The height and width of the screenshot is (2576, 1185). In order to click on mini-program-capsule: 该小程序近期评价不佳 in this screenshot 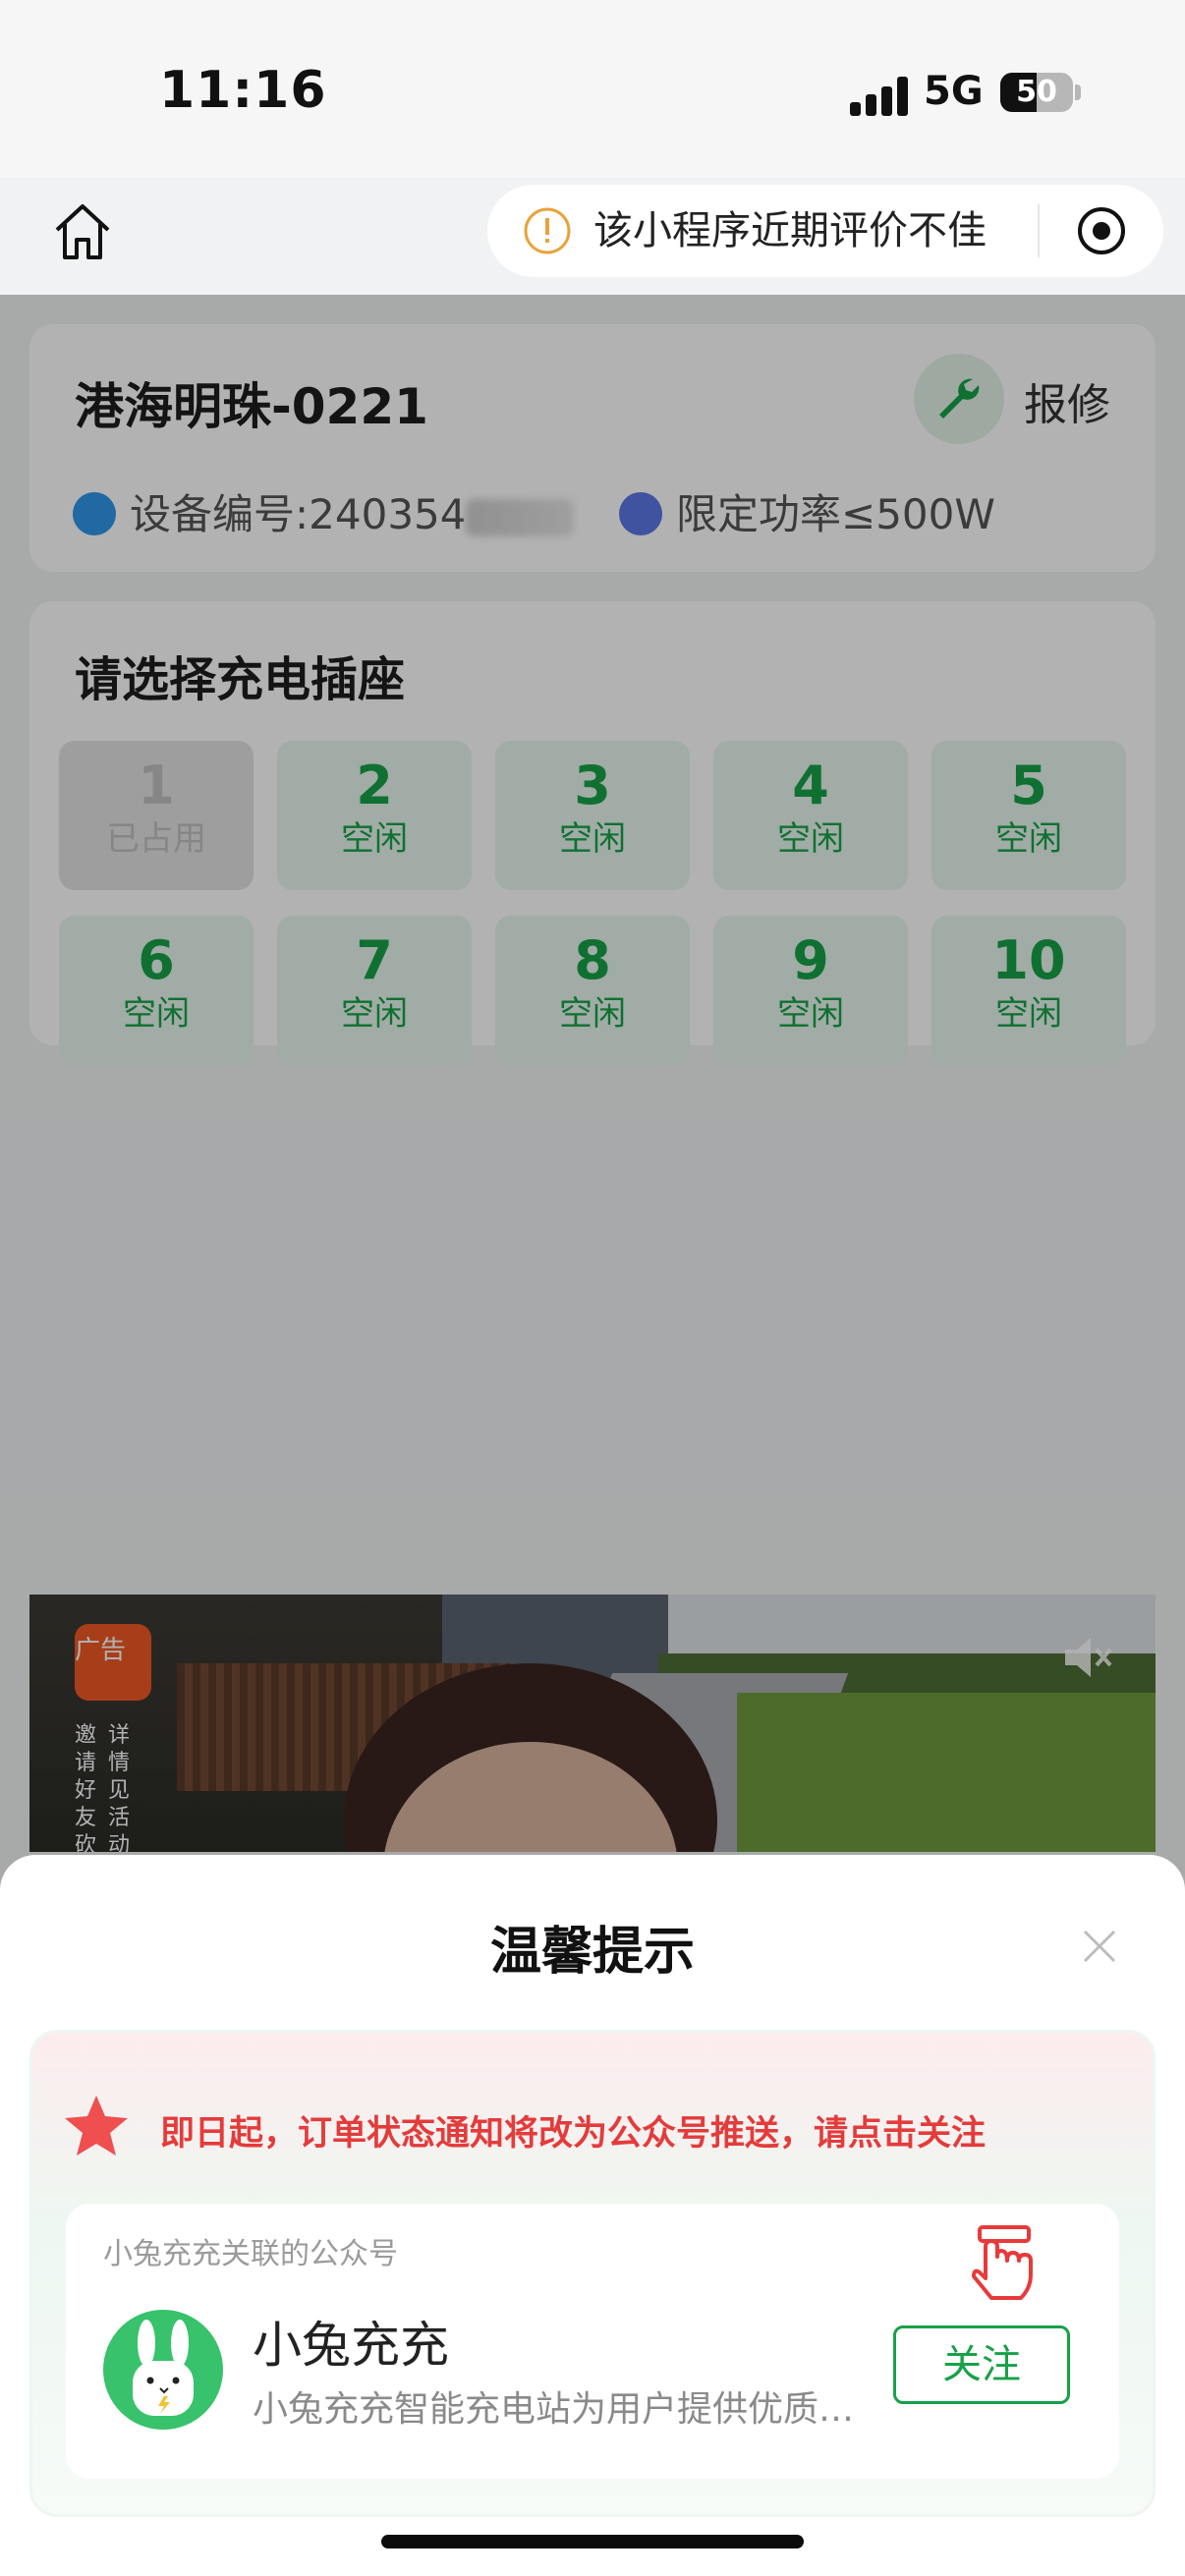, I will do `click(825, 231)`.